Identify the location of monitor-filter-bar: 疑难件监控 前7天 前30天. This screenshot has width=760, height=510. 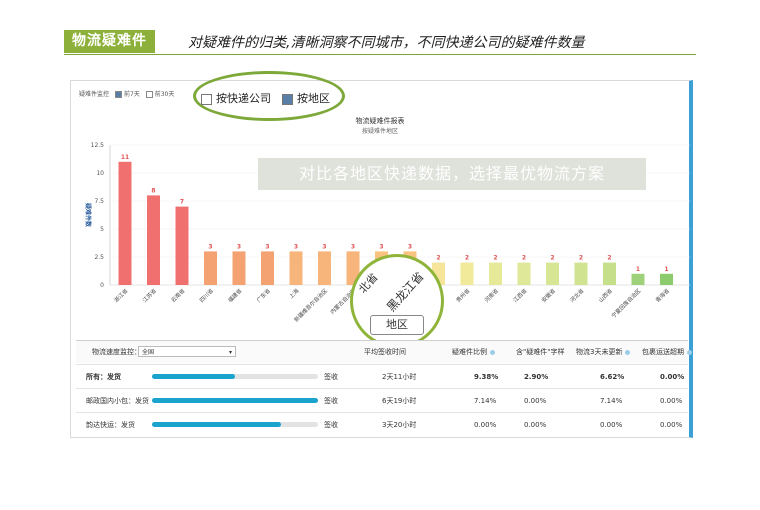
(126, 93).